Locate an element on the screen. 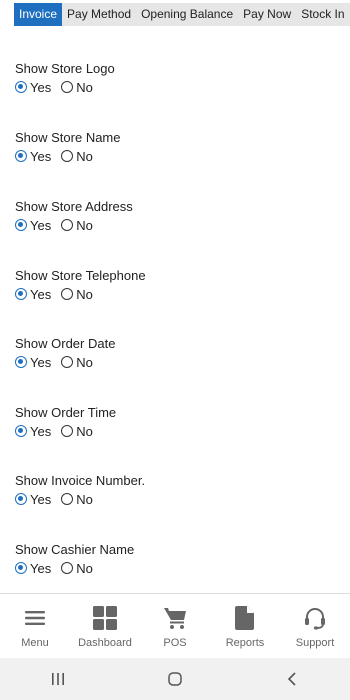 The image size is (350, 700). headset-icon is located at coordinates (315, 618).